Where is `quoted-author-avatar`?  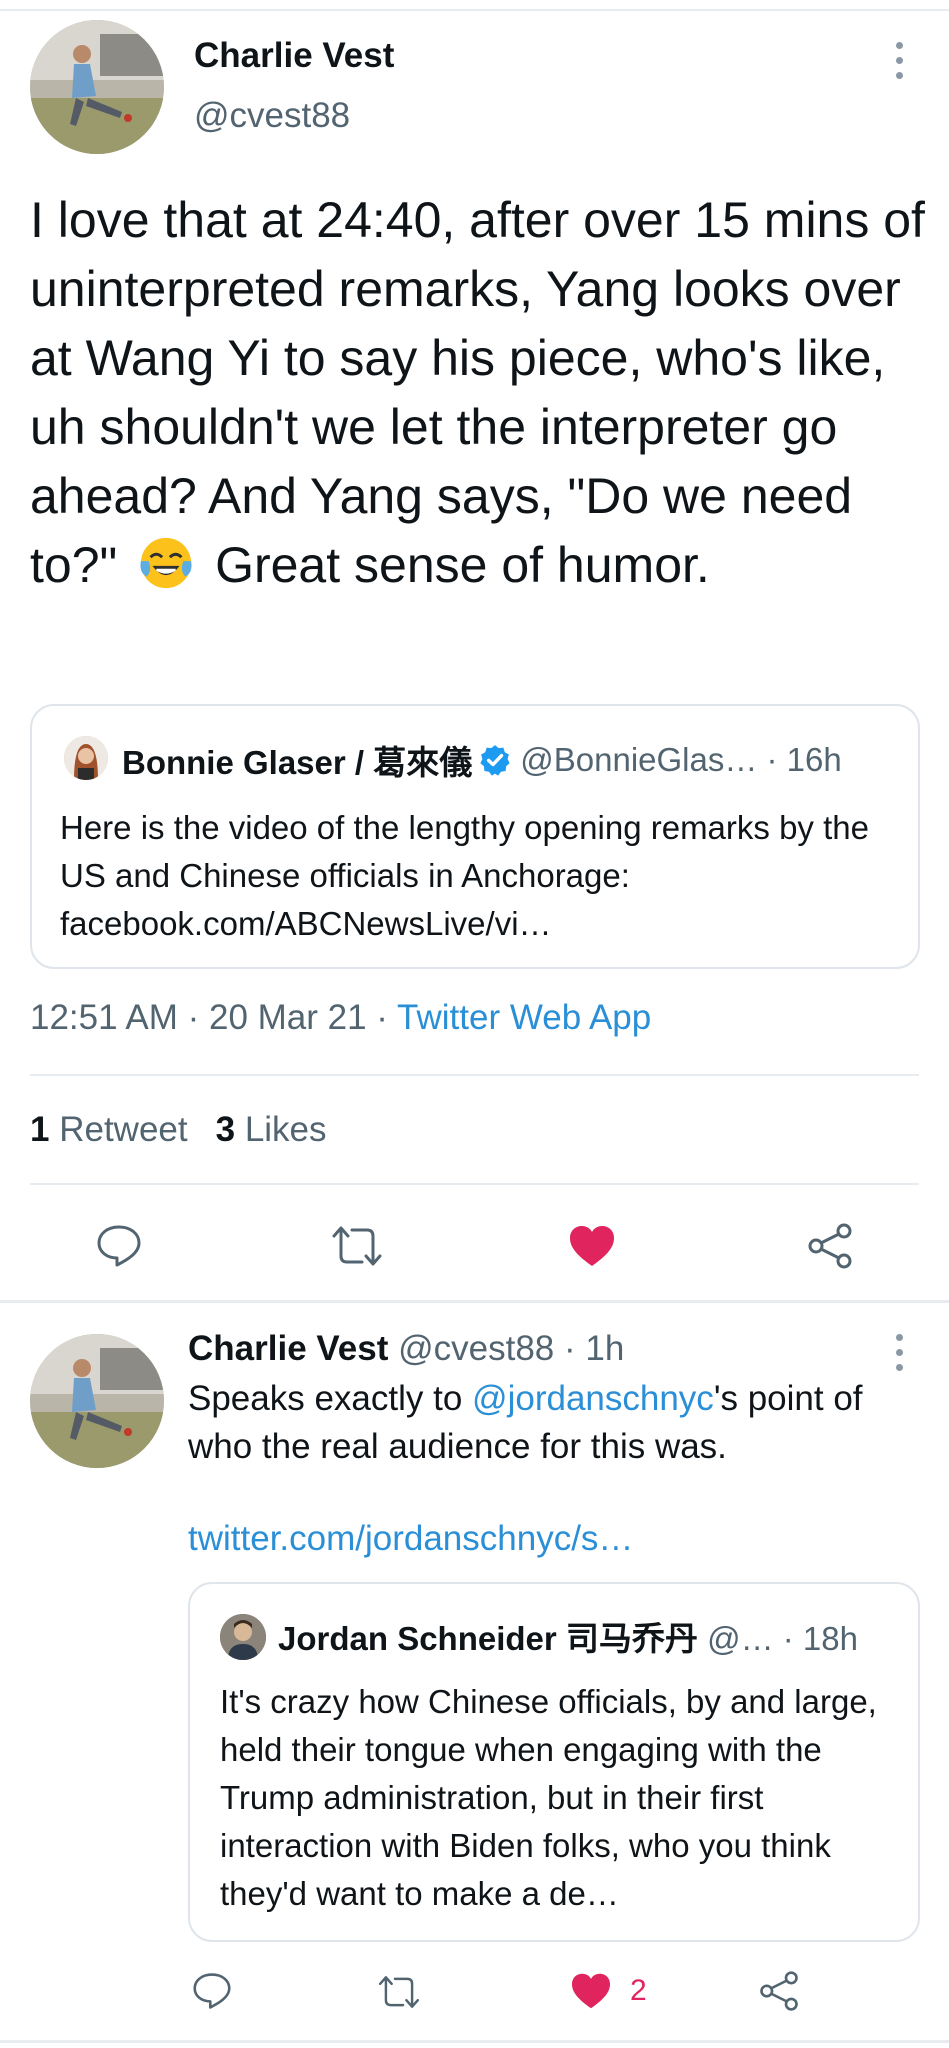 quoted-author-avatar is located at coordinates (86, 758).